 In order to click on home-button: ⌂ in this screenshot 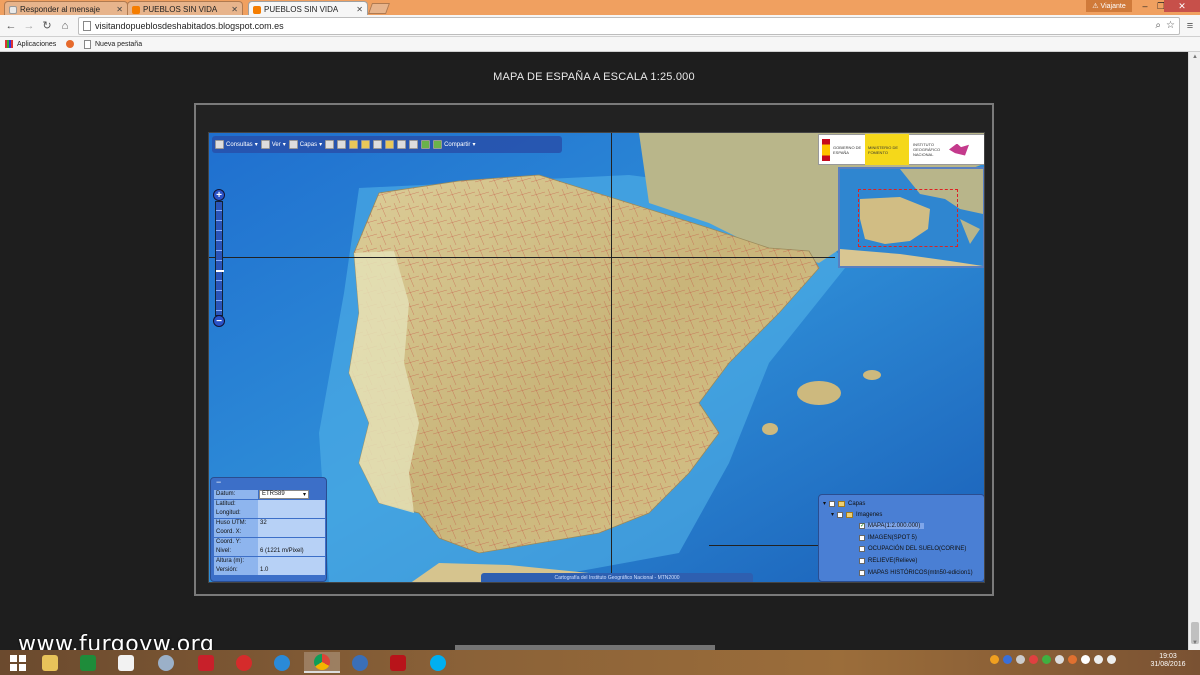, I will do `click(65, 26)`.